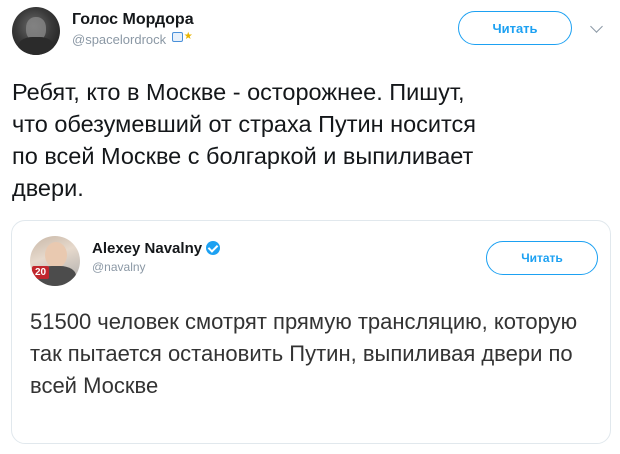 The height and width of the screenshot is (454, 620). I want to click on avatar-badge: 20, so click(41, 272).